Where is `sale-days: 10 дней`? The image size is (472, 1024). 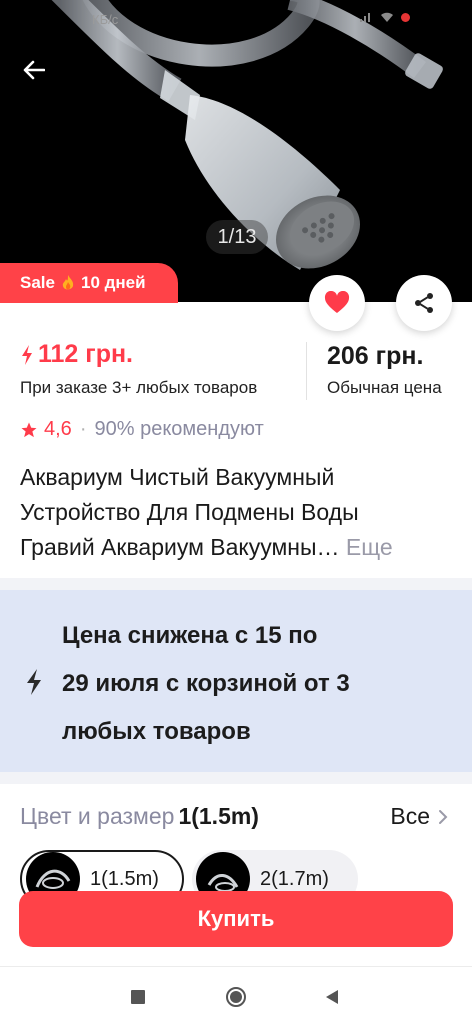
sale-days: 10 дней is located at coordinates (113, 282).